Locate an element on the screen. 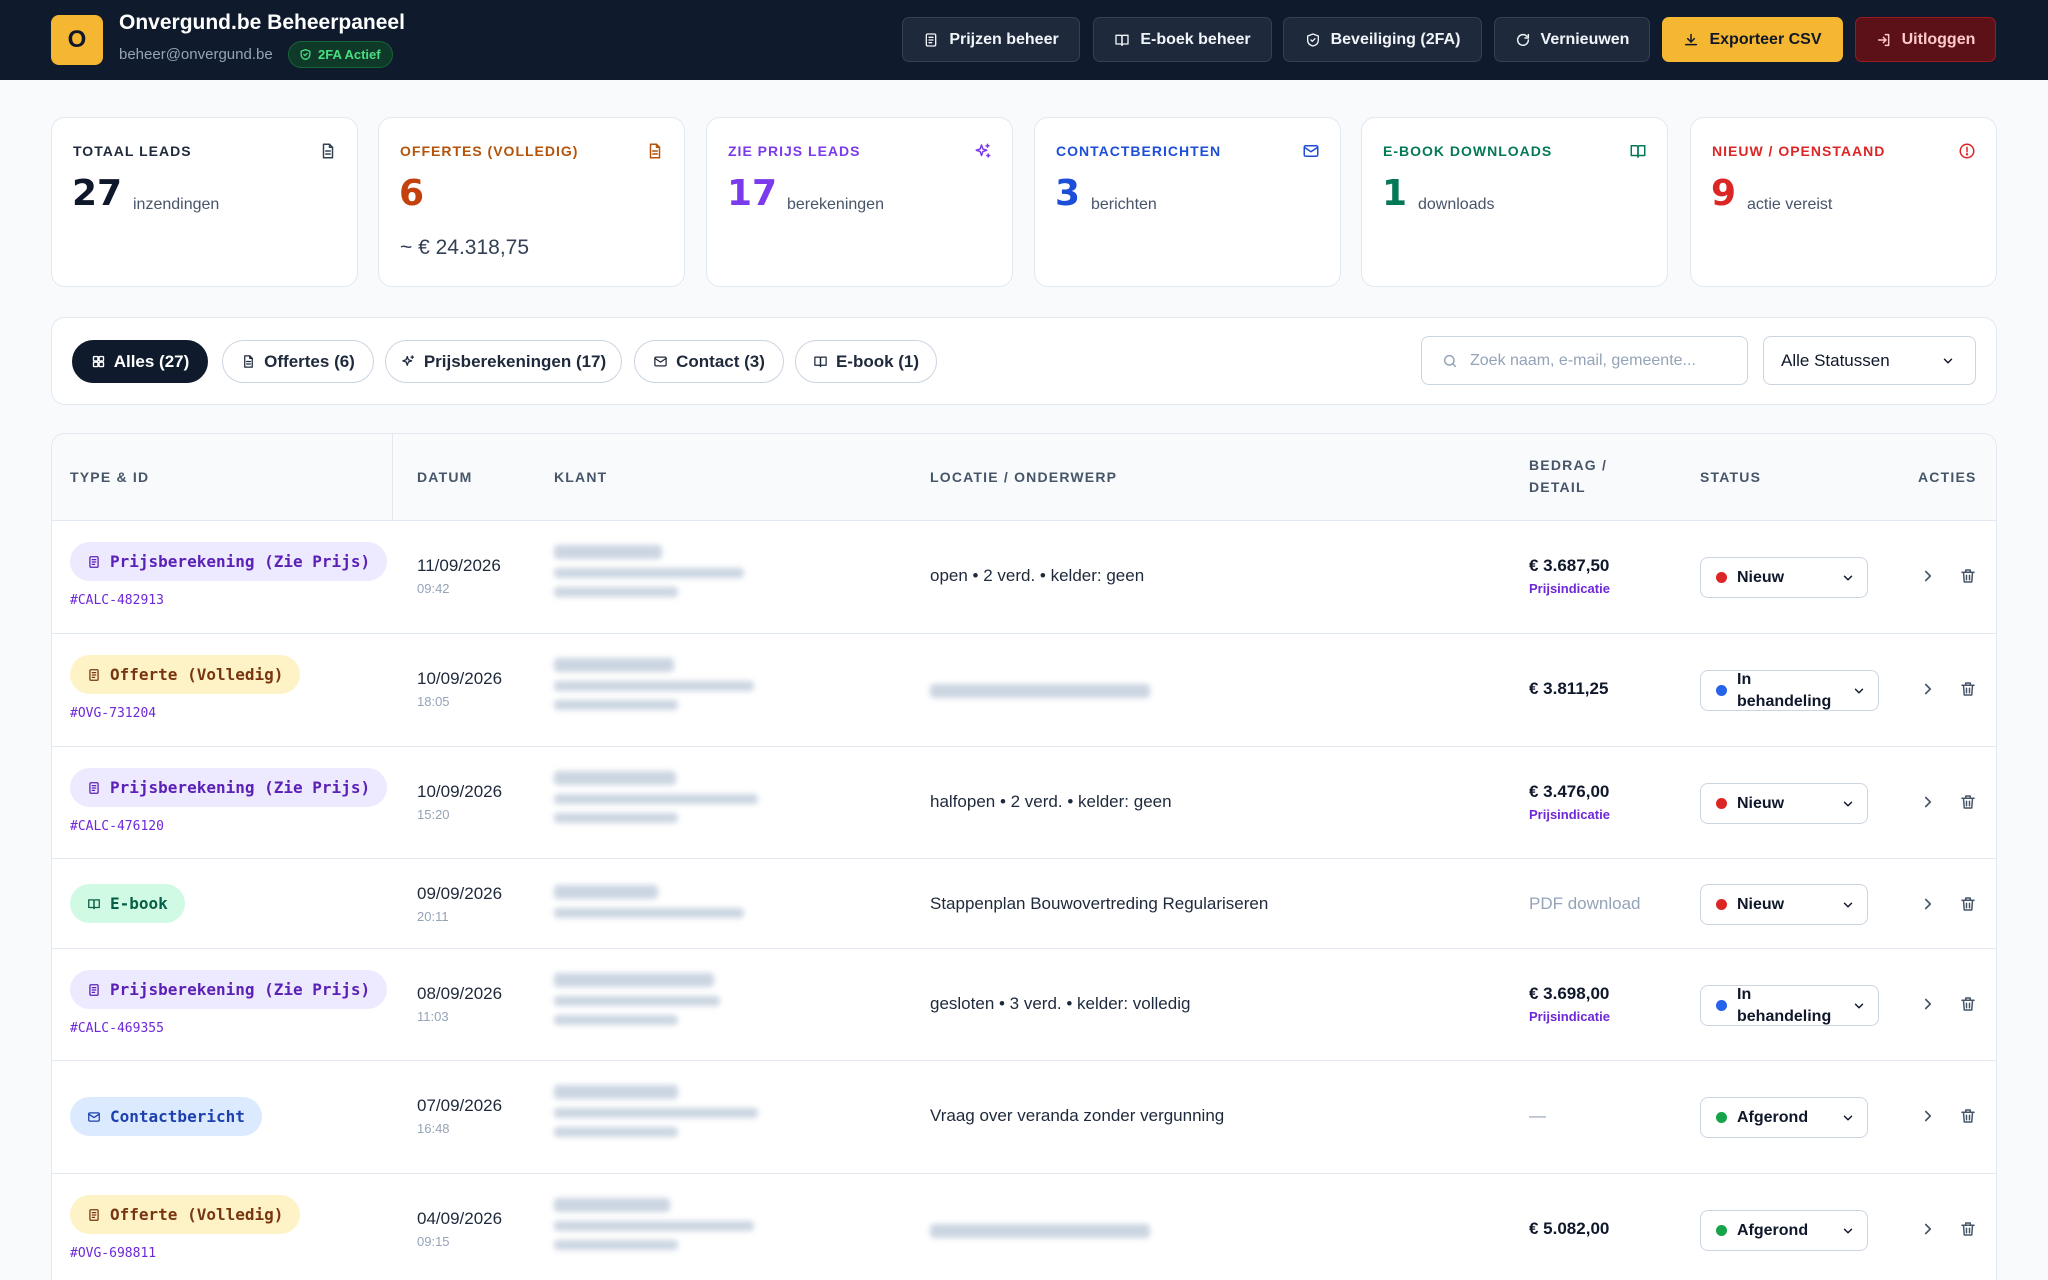 The width and height of the screenshot is (2048, 1280). tab-quotes: Offertes (6) is located at coordinates (298, 361).